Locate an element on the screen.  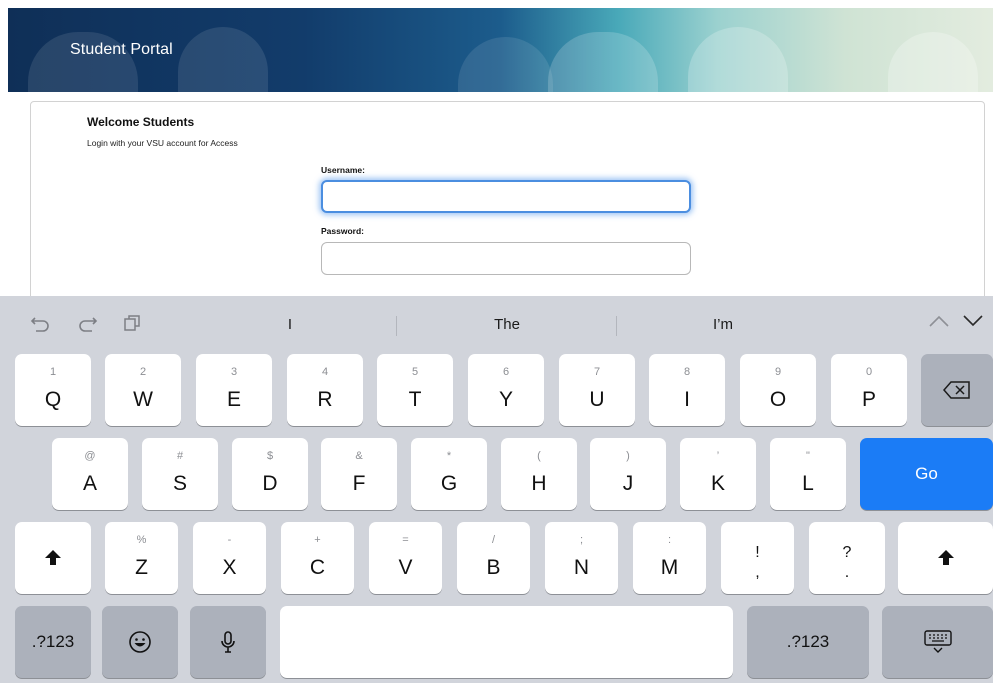
microphone-icon is located at coordinates (228, 642).